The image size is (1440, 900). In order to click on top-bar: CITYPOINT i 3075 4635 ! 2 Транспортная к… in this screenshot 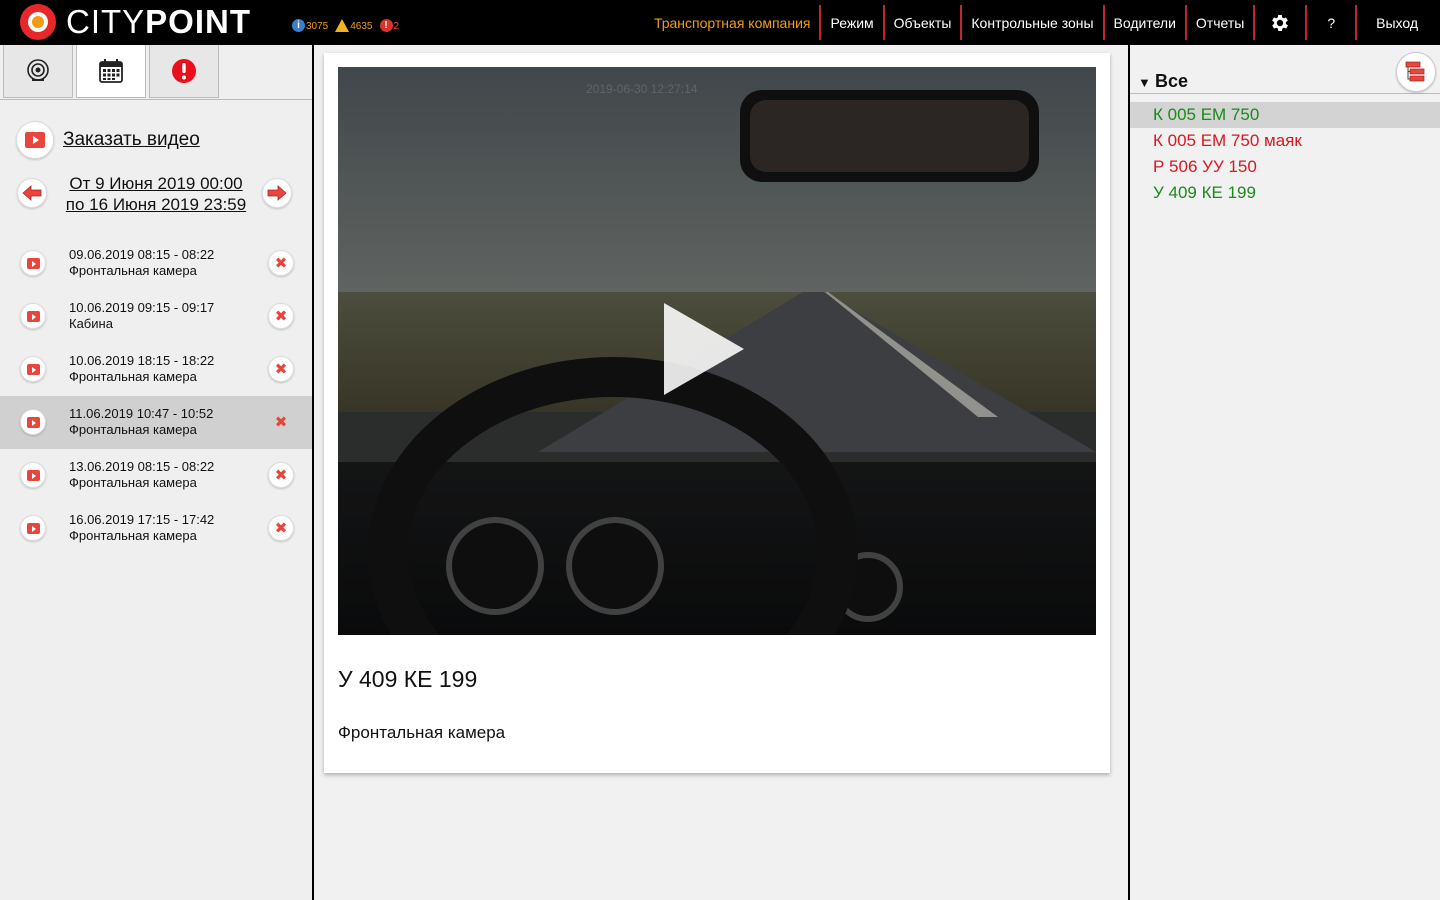, I will do `click(720, 22)`.